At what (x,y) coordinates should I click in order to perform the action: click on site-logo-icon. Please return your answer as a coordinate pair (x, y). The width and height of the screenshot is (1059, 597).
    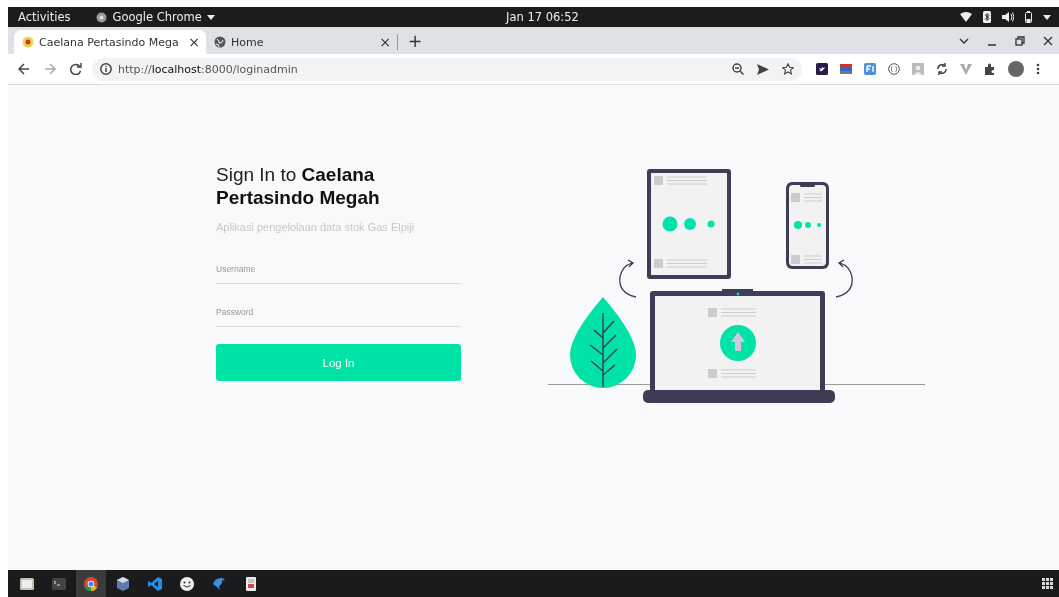
    Looking at the image, I should click on (28, 42).